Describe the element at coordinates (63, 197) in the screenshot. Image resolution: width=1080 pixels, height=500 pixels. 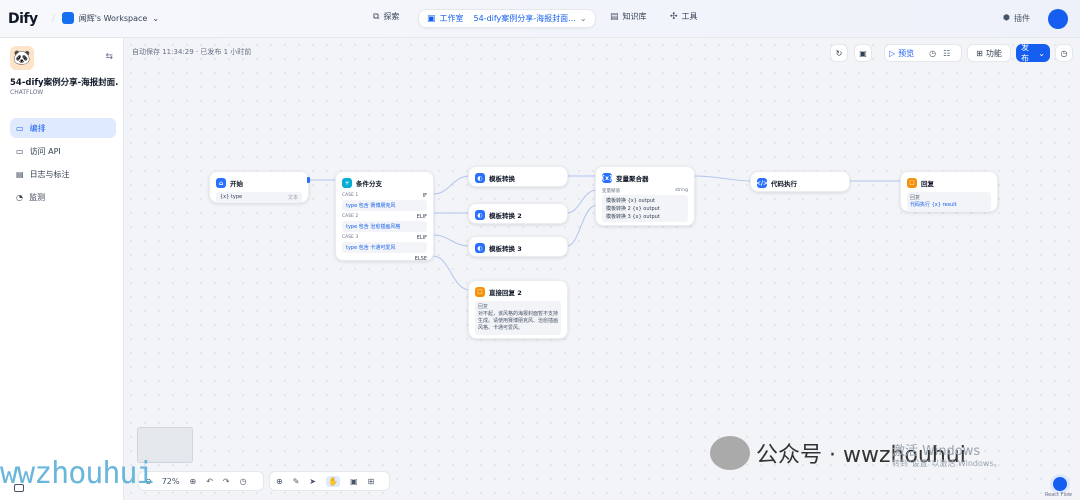
I see `sidebar-item-monitor: ◔ 监测` at that location.